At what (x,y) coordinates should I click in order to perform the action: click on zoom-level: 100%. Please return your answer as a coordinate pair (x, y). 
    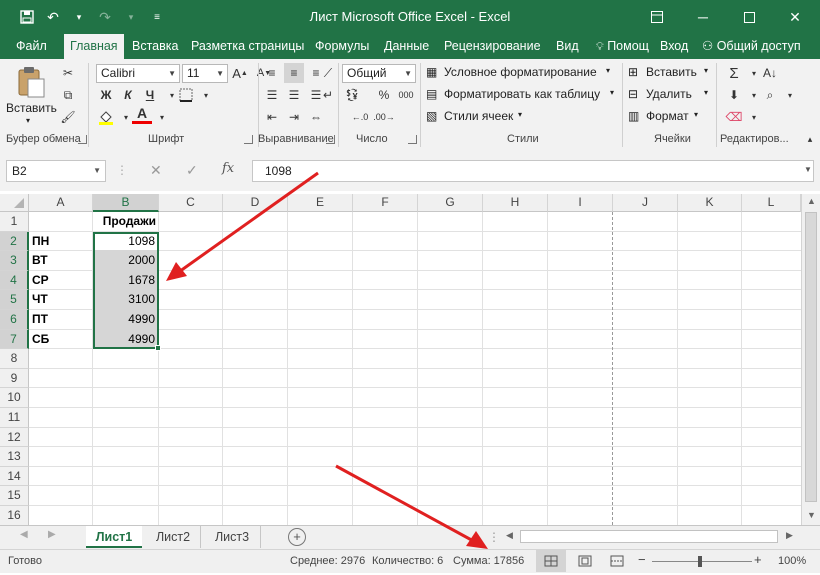
    Looking at the image, I should click on (792, 561).